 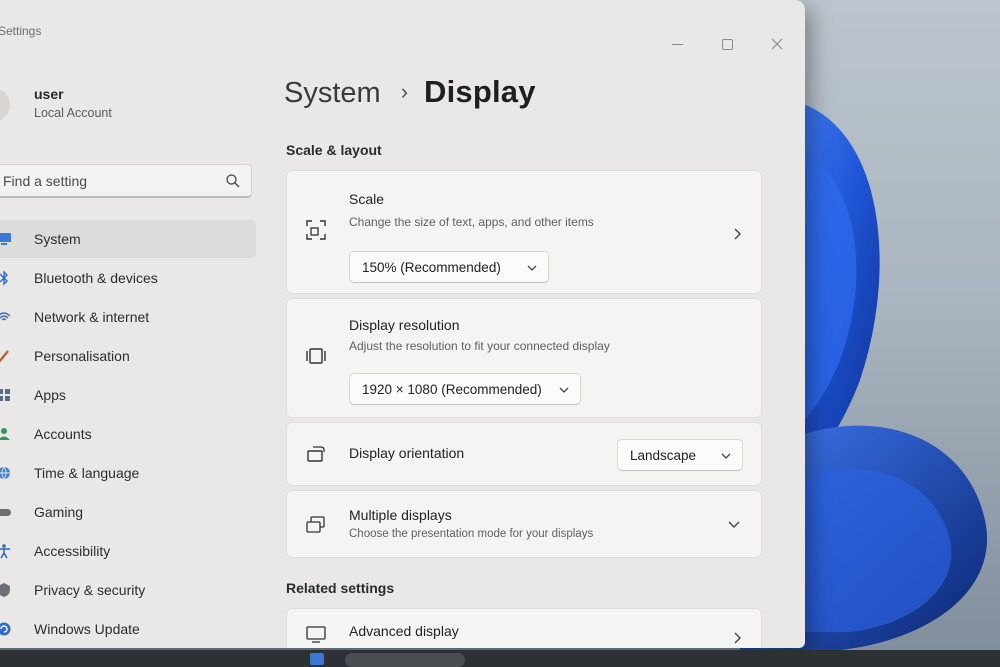 I want to click on taskbar-search, so click(x=405, y=660).